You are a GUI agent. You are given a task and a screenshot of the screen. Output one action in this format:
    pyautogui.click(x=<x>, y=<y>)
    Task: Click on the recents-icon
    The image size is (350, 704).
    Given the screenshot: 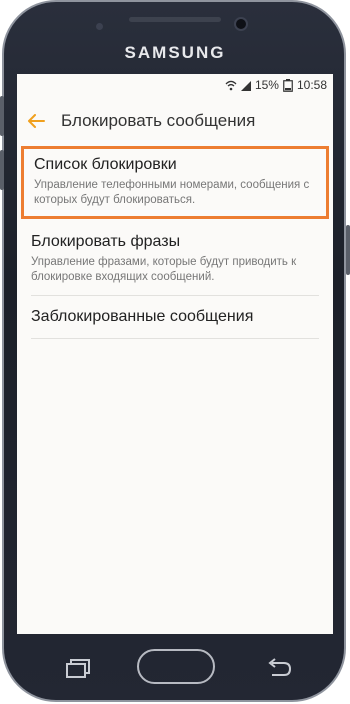 What is the action you would take?
    pyautogui.click(x=76, y=668)
    